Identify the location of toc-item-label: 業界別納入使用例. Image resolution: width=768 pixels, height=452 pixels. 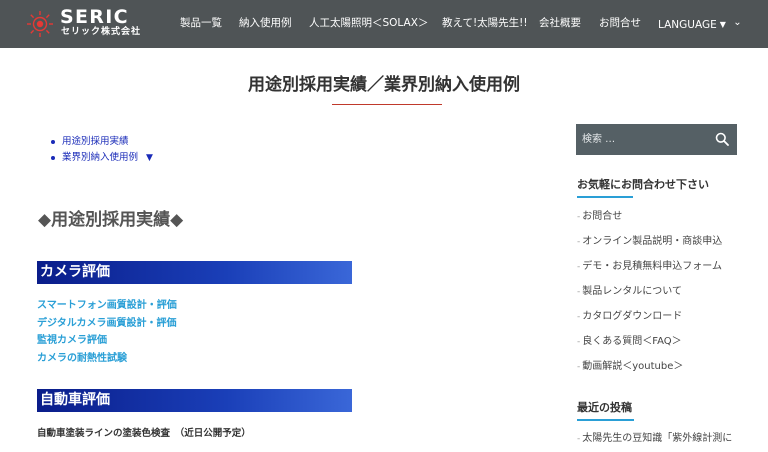
(100, 157).